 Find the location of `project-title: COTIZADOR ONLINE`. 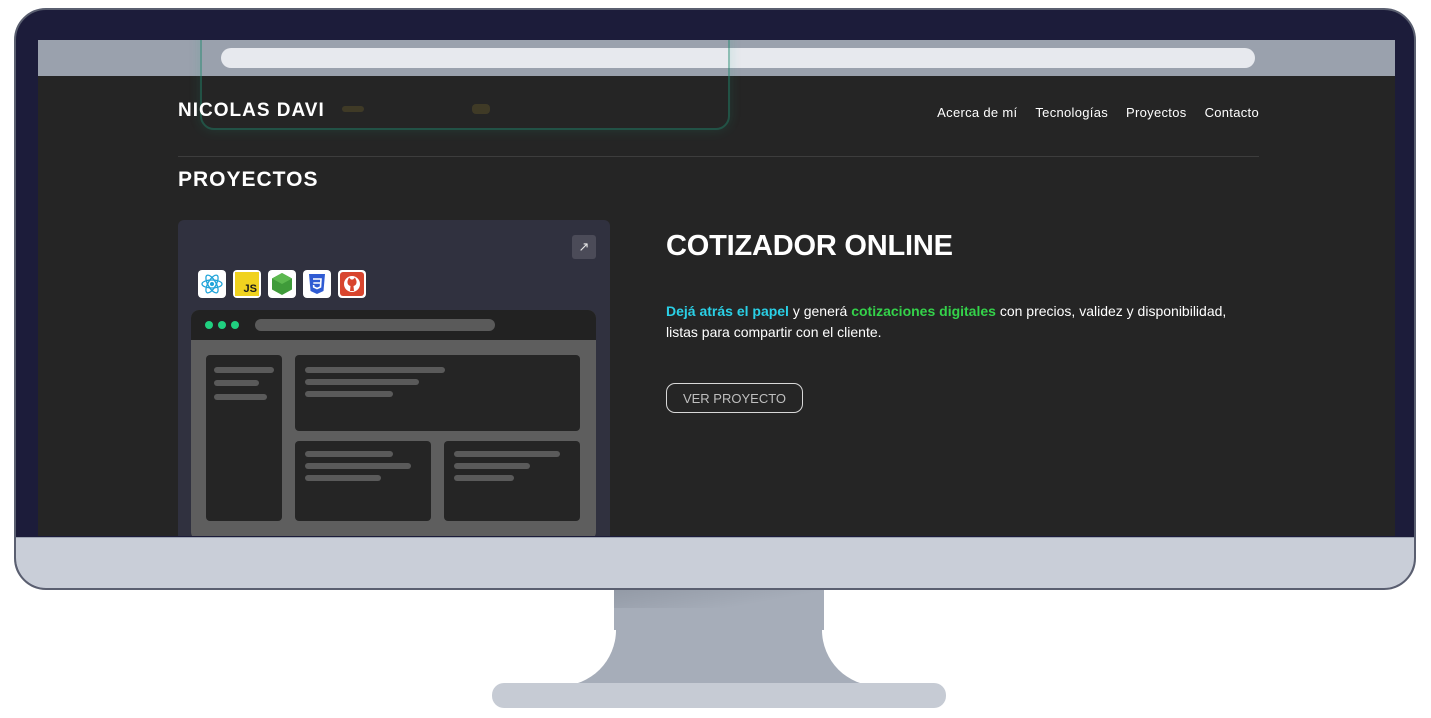

project-title: COTIZADOR ONLINE is located at coordinates (809, 246).